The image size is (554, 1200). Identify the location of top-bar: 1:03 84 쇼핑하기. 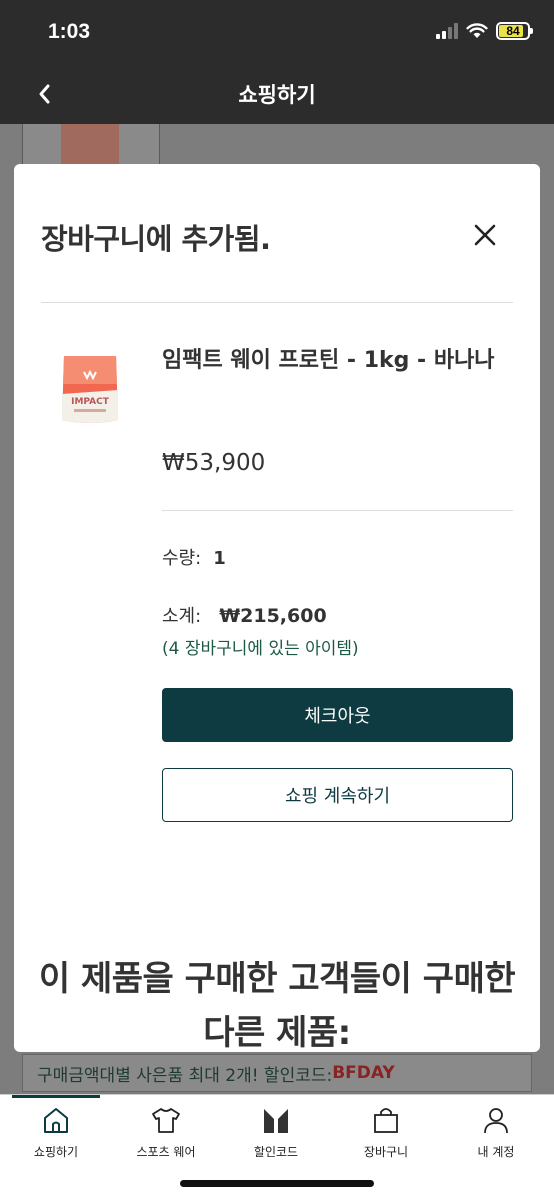
(277, 62).